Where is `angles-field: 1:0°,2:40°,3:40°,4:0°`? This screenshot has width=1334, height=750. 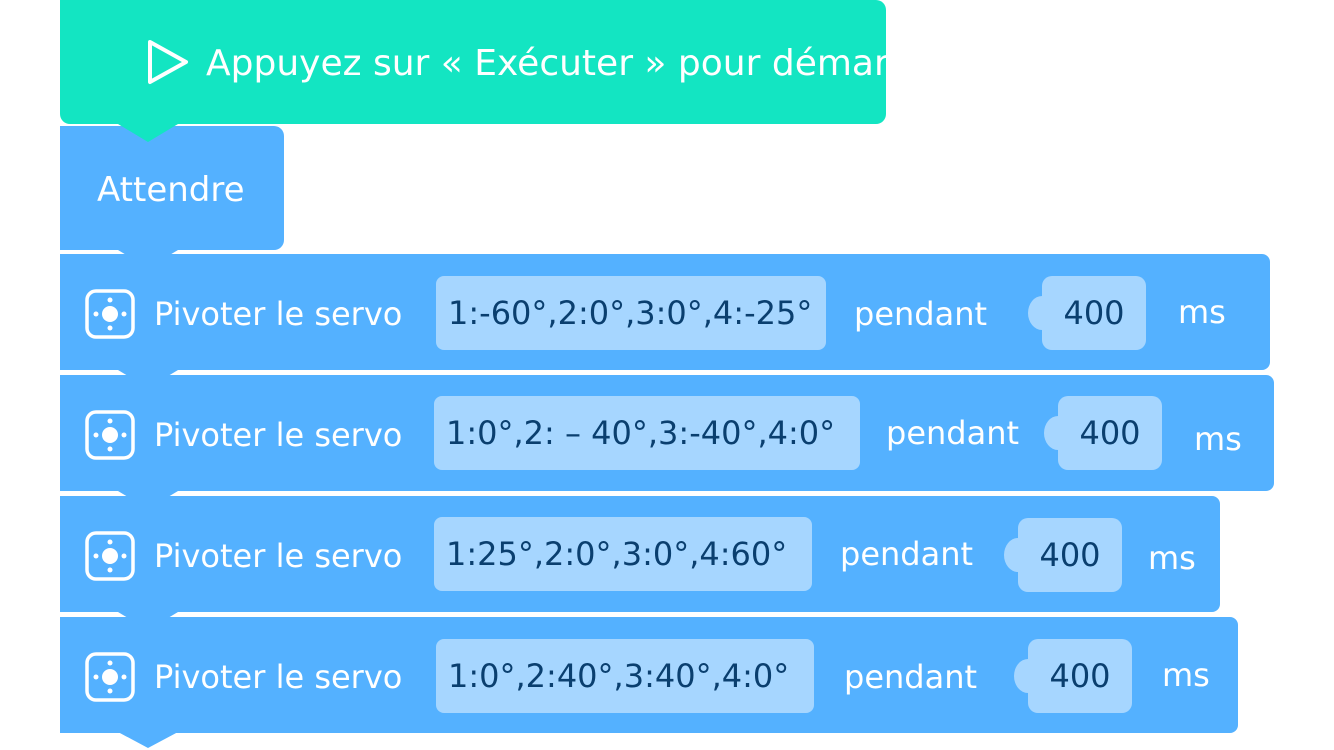 angles-field: 1:0°,2:40°,3:40°,4:0° is located at coordinates (625, 676).